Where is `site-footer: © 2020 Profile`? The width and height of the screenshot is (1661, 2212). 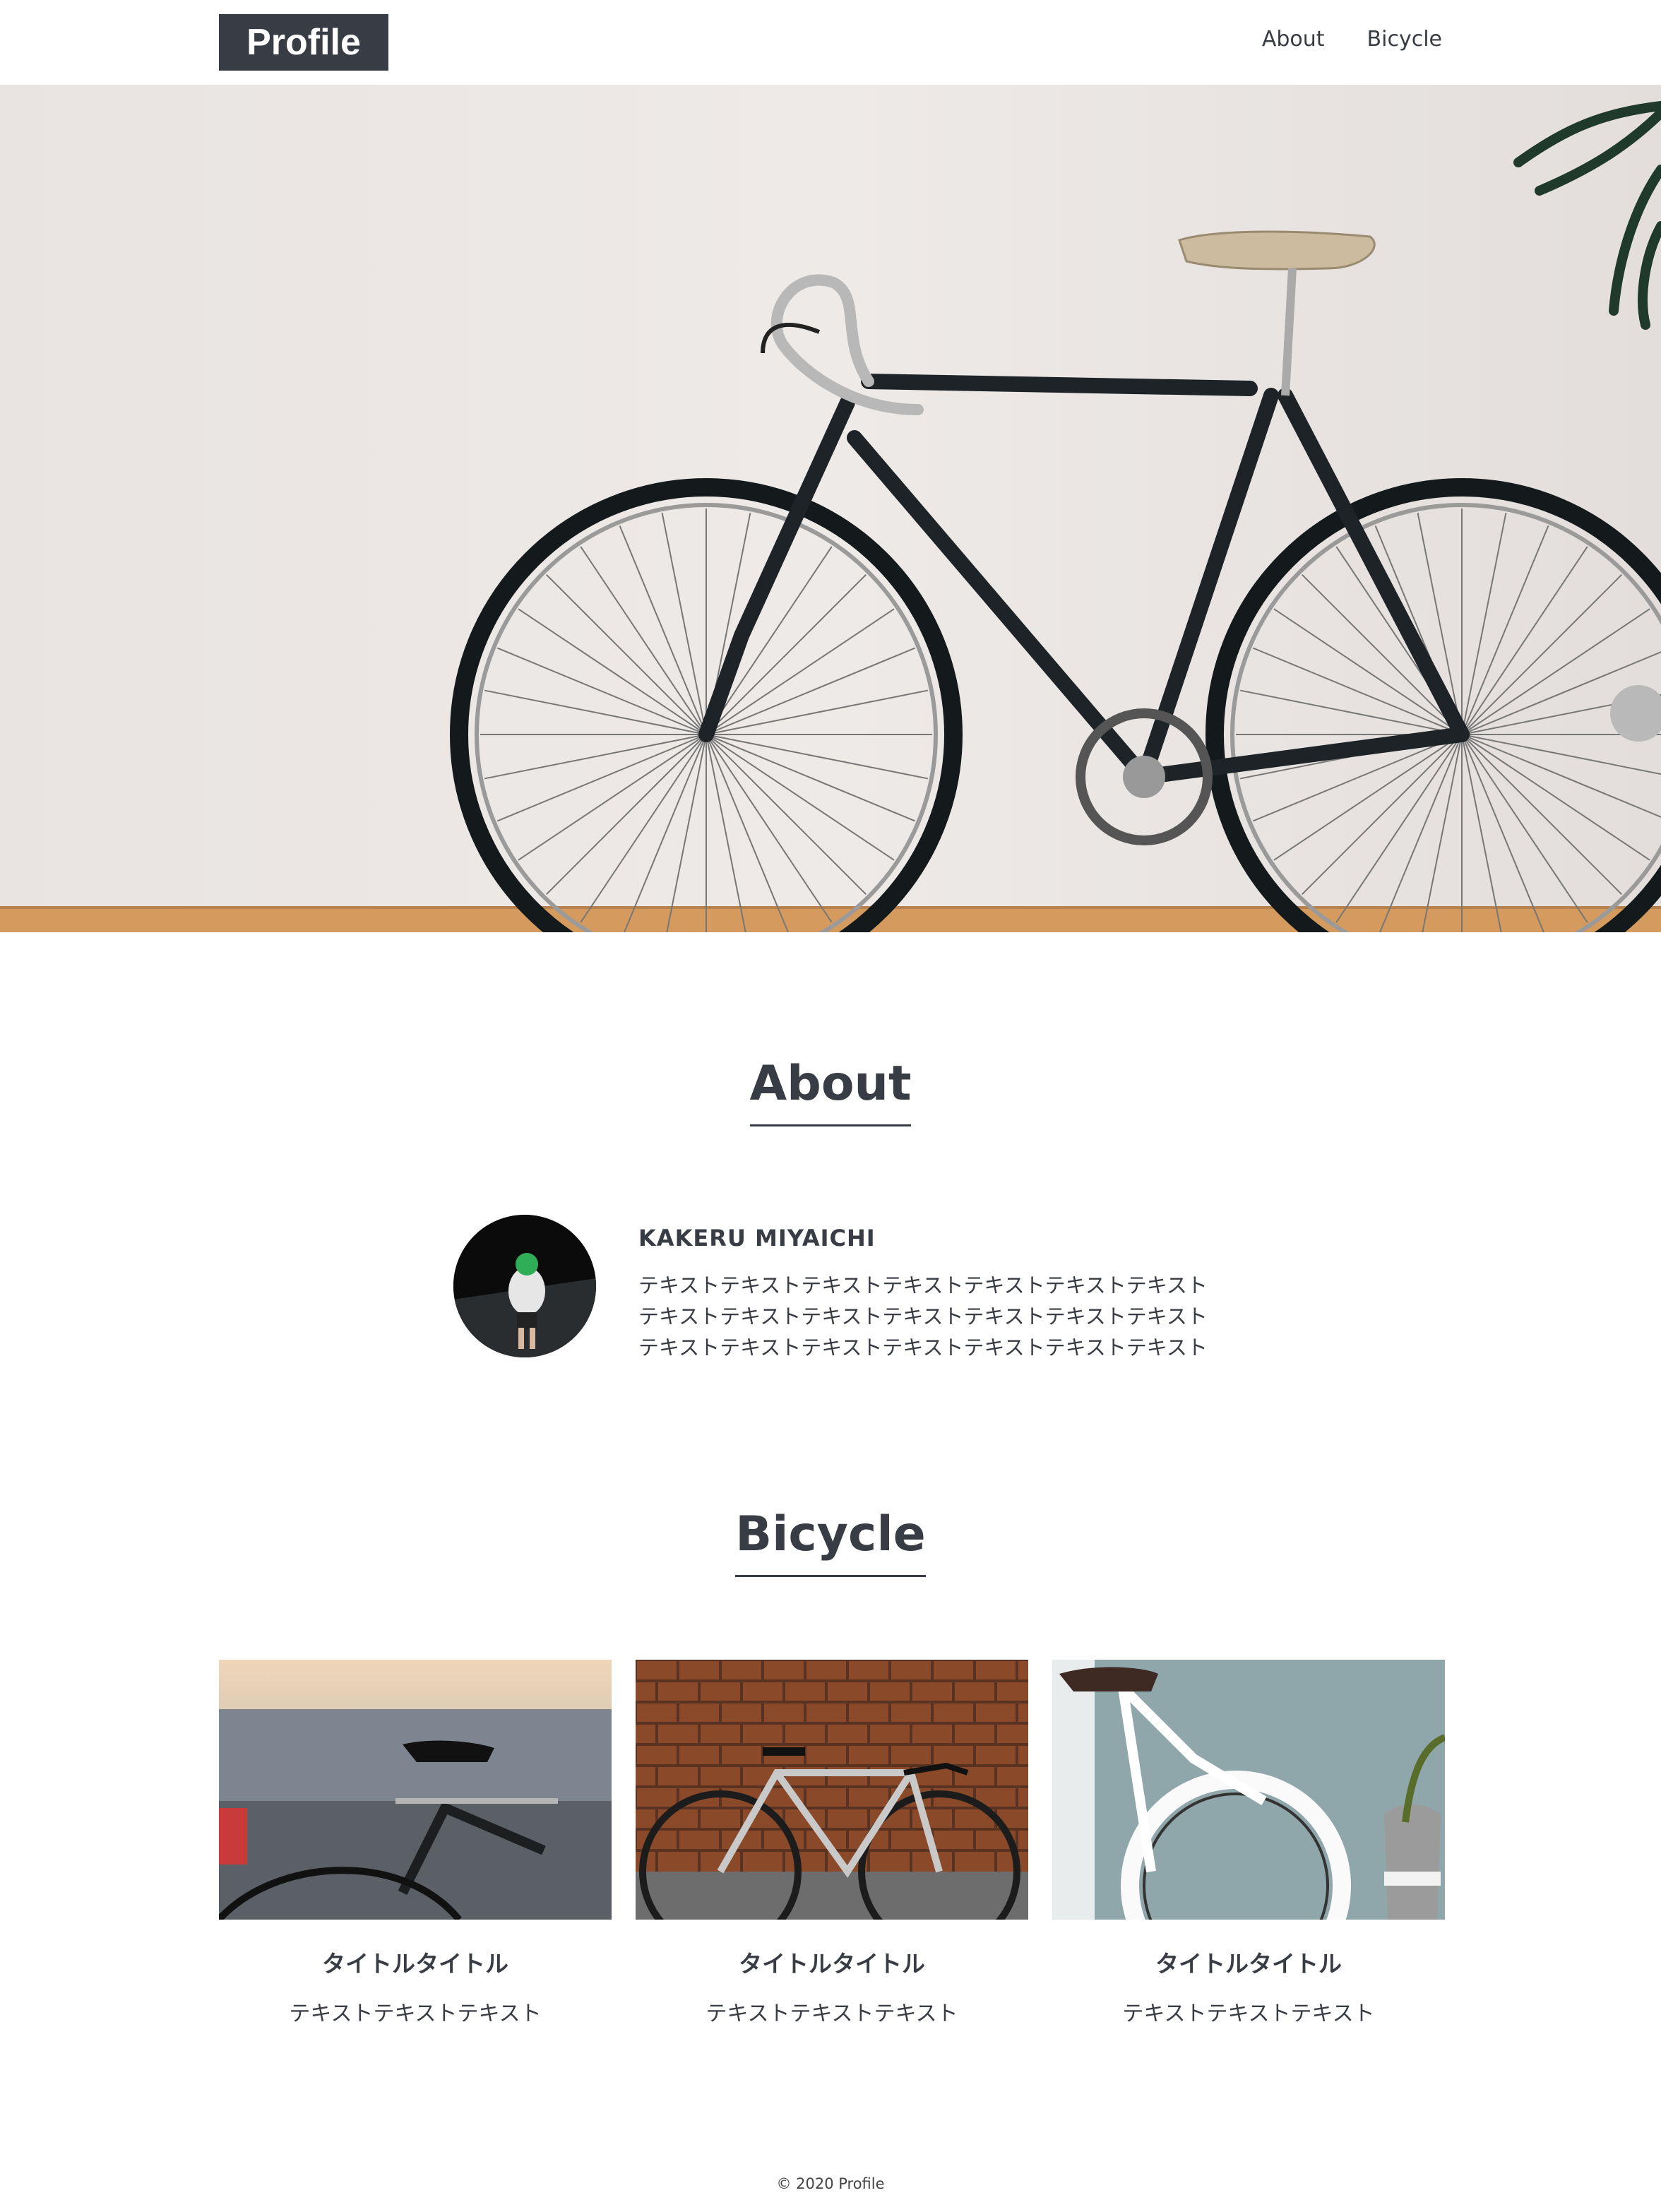
site-footer: © 2020 Profile is located at coordinates (830, 2183).